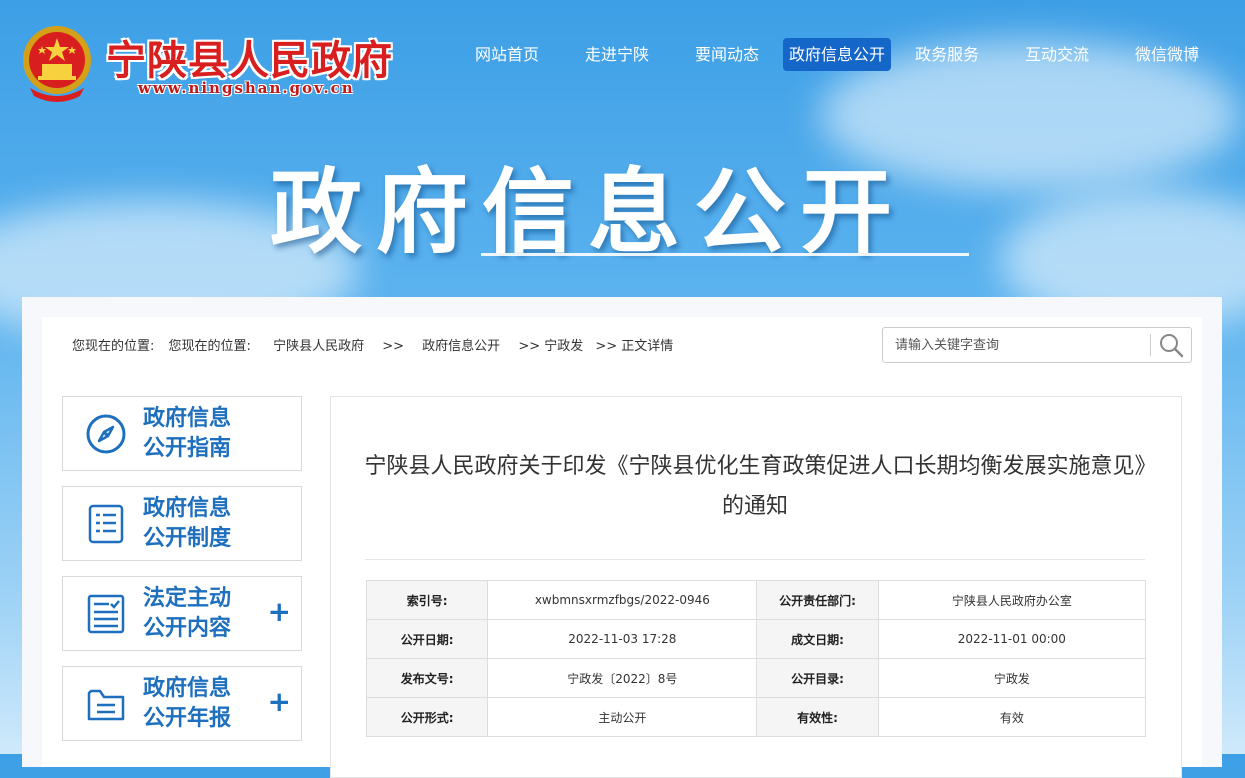  Describe the element at coordinates (198, 704) in the screenshot. I see `sidebar-item-label: 政府信息 公开年报` at that location.